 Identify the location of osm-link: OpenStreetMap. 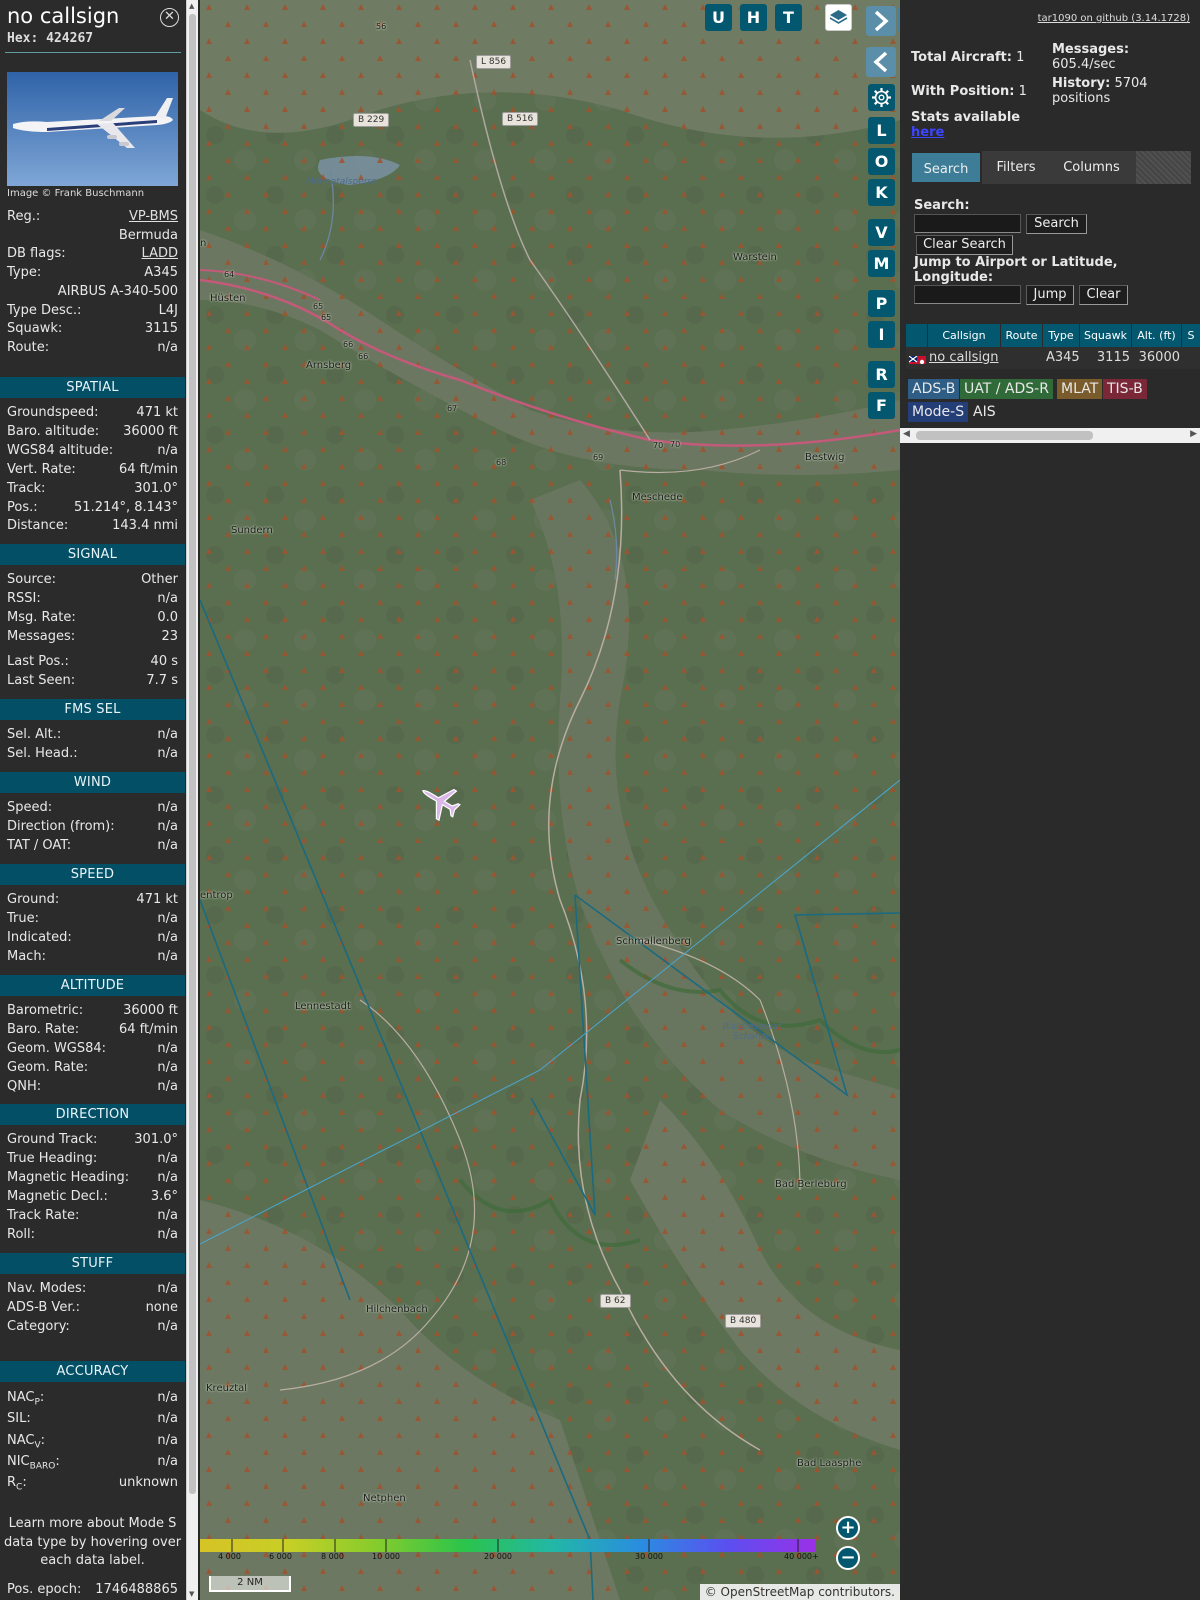
(768, 1592).